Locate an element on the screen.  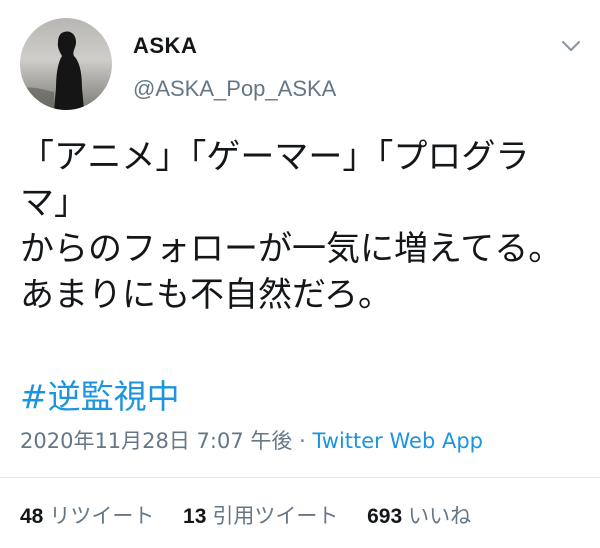
tweet-menu-button is located at coordinates (571, 46).